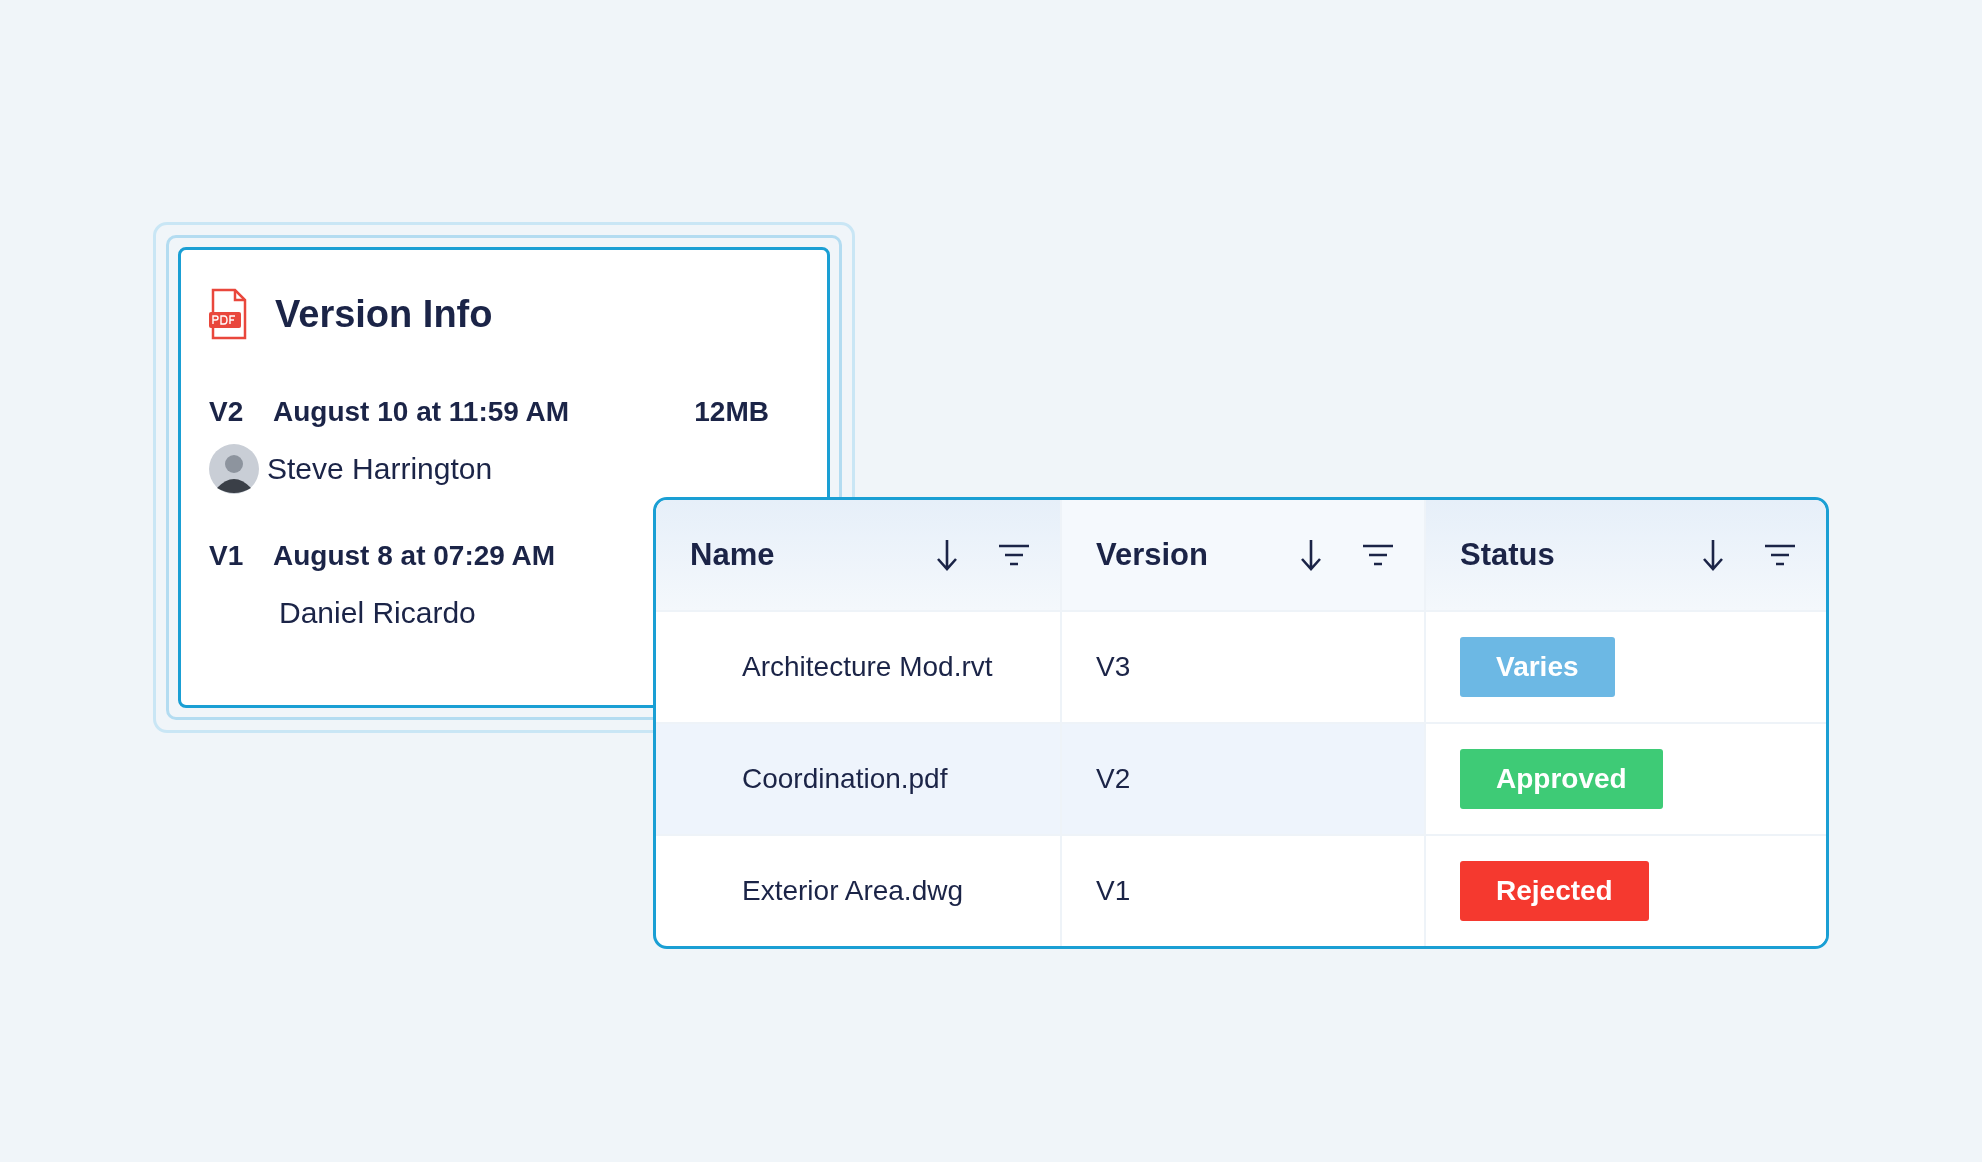 This screenshot has height=1162, width=1982. I want to click on author-name: Steve Harrington, so click(380, 469).